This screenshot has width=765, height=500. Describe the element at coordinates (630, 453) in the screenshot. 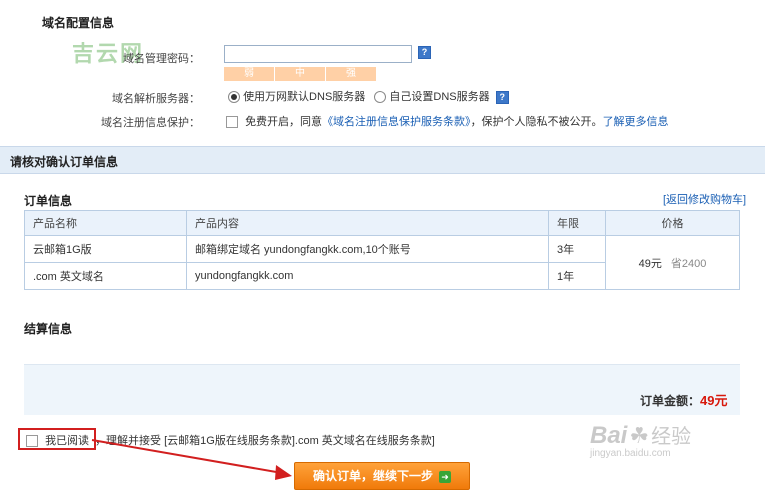

I see `baidu-url: jingyan.baidu.com` at that location.